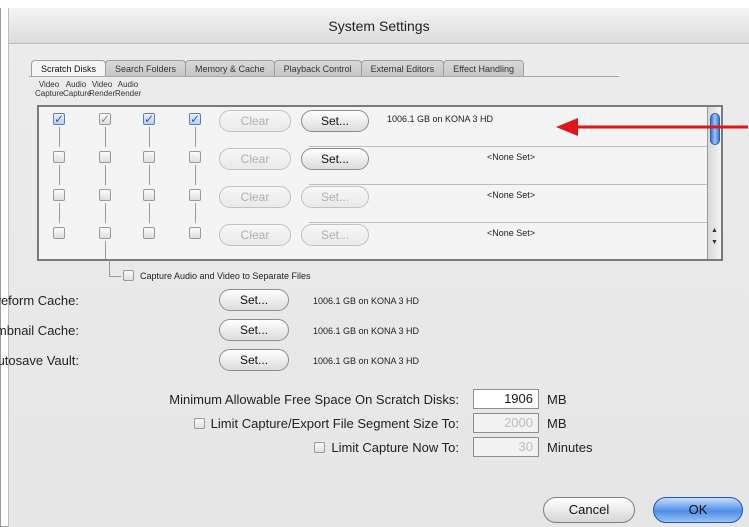 Image resolution: width=749 pixels, height=527 pixels. I want to click on limit-segment-unit: MB, so click(557, 423).